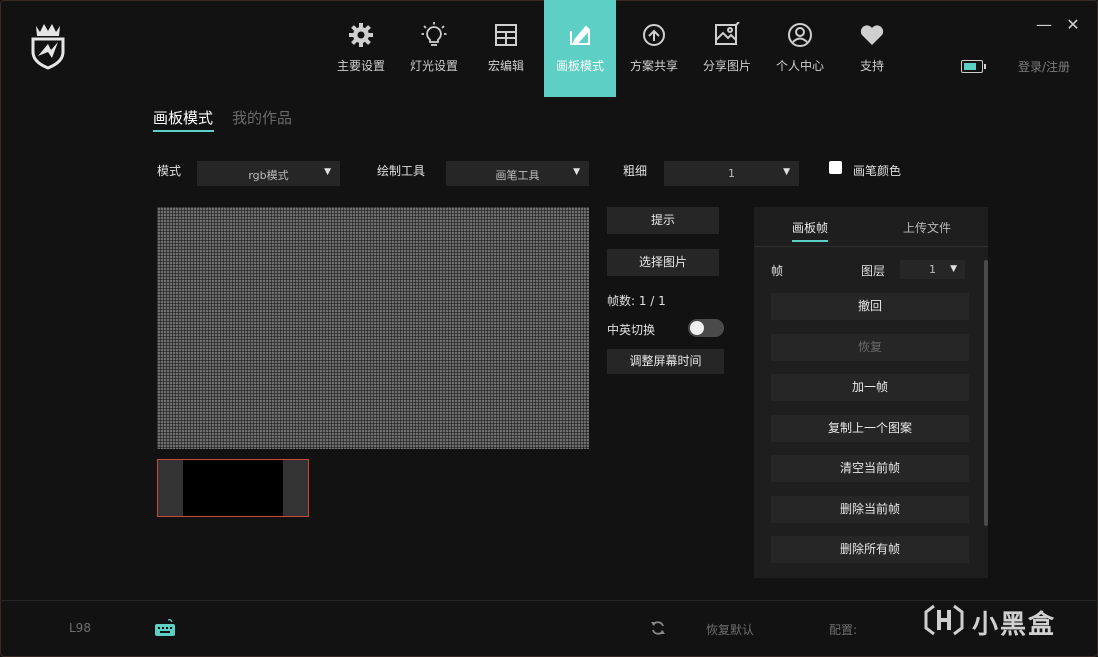 This screenshot has height=657, width=1098. Describe the element at coordinates (870, 468) in the screenshot. I see `clear-current-frame-button: 清空当前帧` at that location.